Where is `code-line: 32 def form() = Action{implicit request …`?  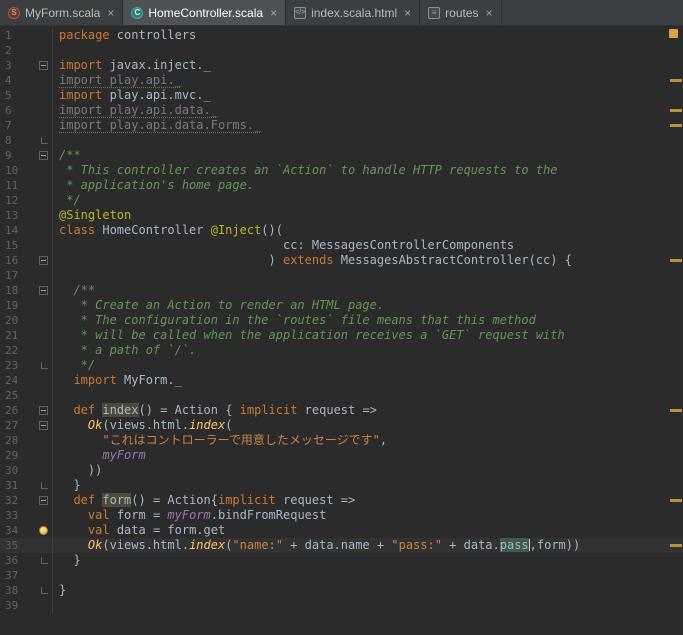
code-line: 32 def form() = Action{implicit request … is located at coordinates (341, 500).